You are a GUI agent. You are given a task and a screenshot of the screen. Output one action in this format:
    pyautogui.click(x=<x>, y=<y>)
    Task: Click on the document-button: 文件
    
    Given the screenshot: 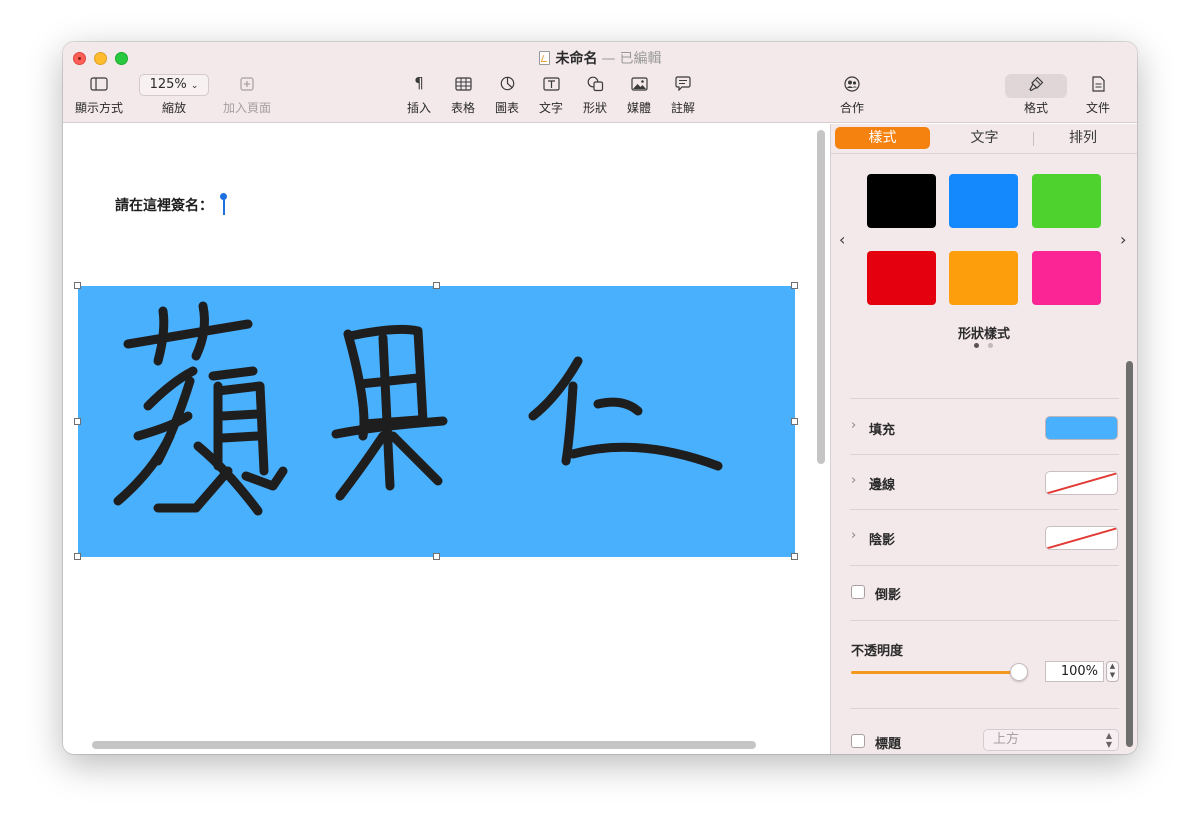 What is the action you would take?
    pyautogui.click(x=1098, y=94)
    